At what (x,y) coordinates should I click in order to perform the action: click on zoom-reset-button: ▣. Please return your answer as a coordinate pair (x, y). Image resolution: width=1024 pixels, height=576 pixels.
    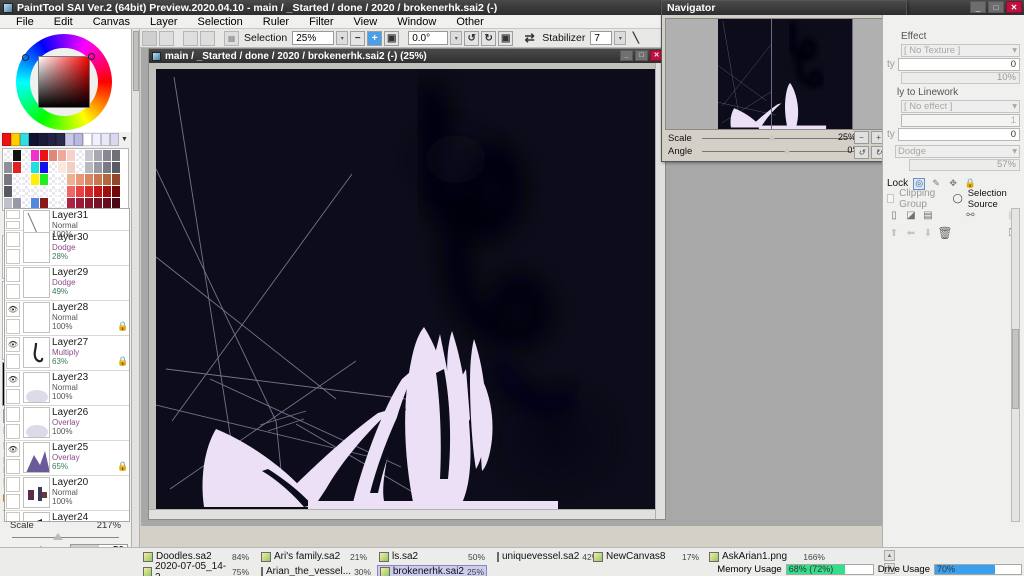
    Looking at the image, I should click on (392, 38).